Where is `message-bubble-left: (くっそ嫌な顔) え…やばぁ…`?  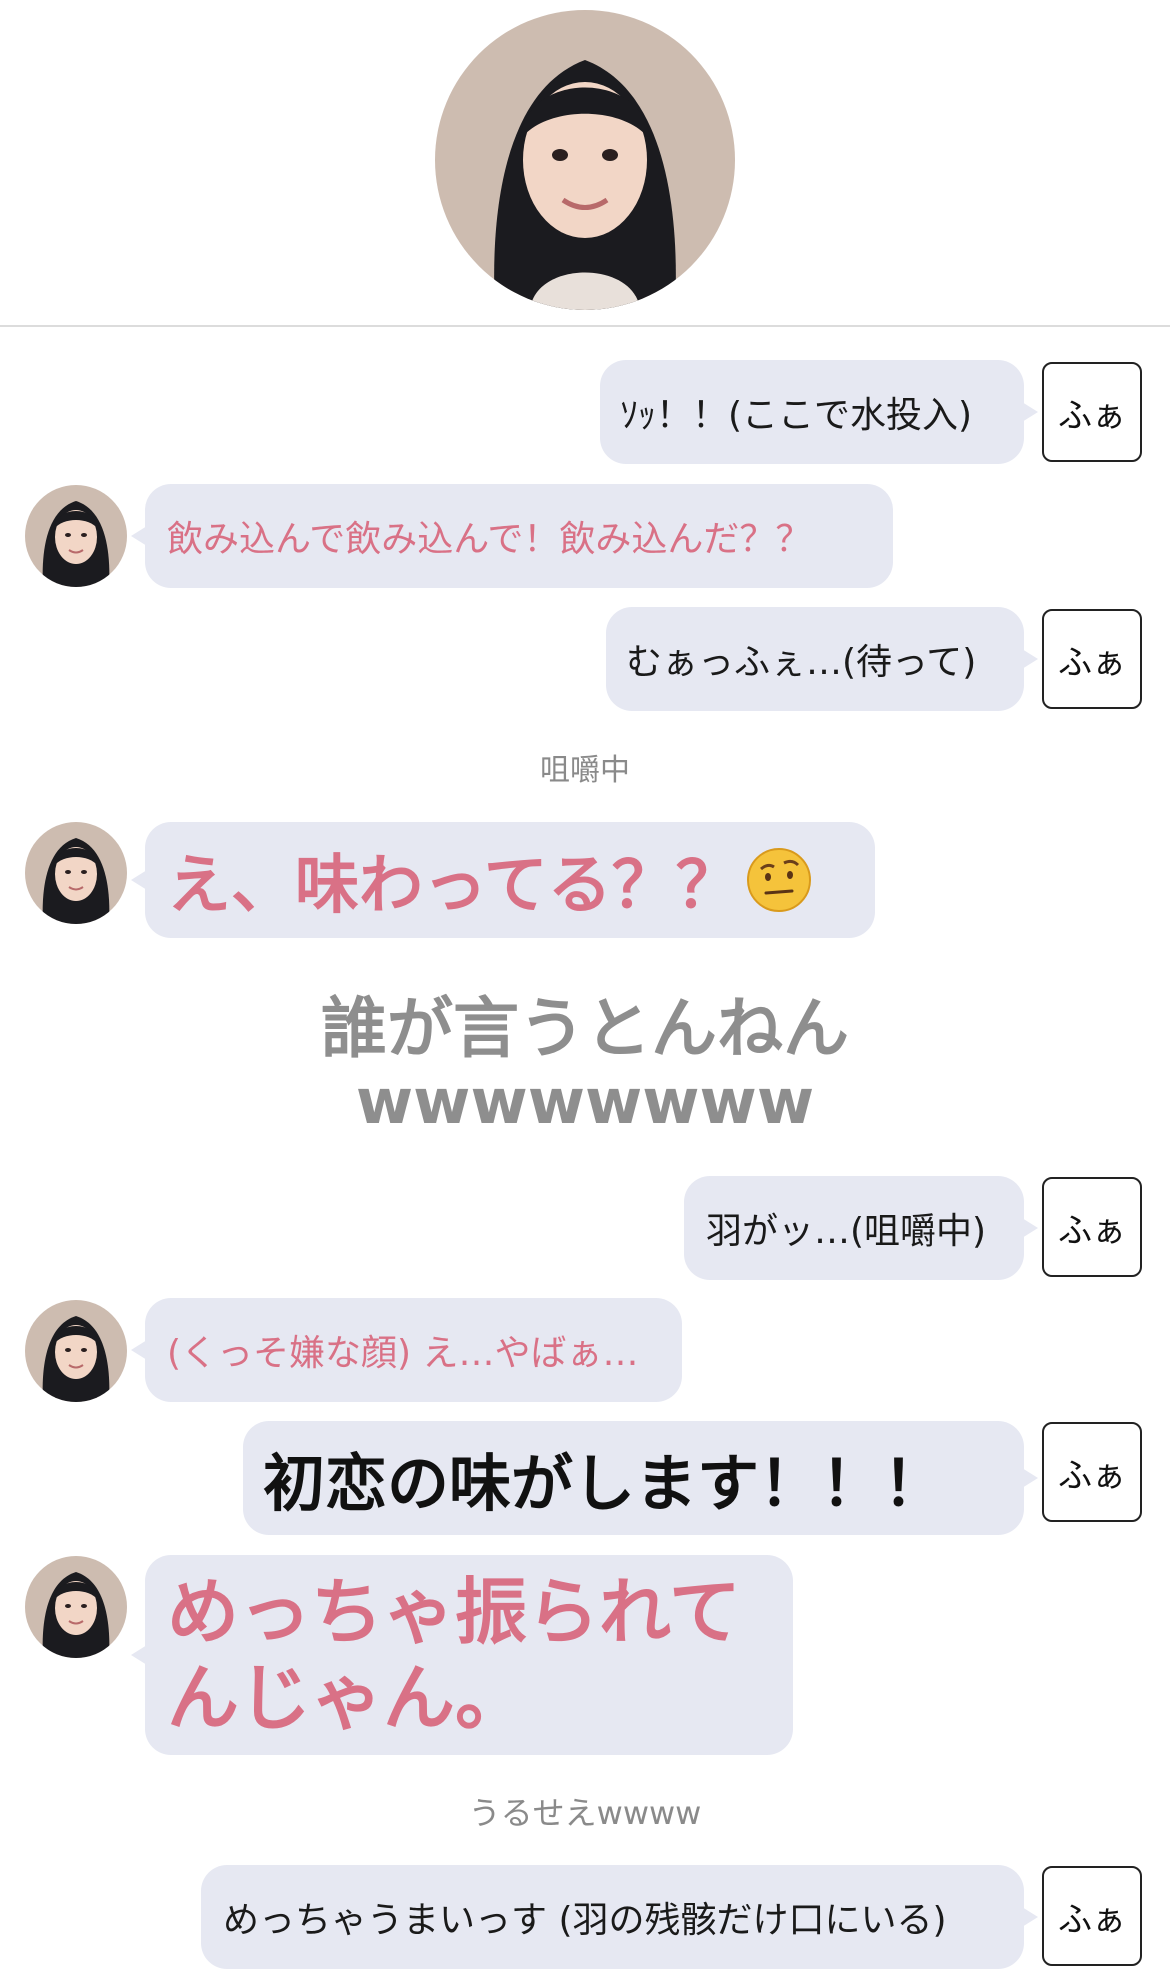
message-bubble-left: (くっそ嫌な顔) え…やばぁ… is located at coordinates (406, 1350).